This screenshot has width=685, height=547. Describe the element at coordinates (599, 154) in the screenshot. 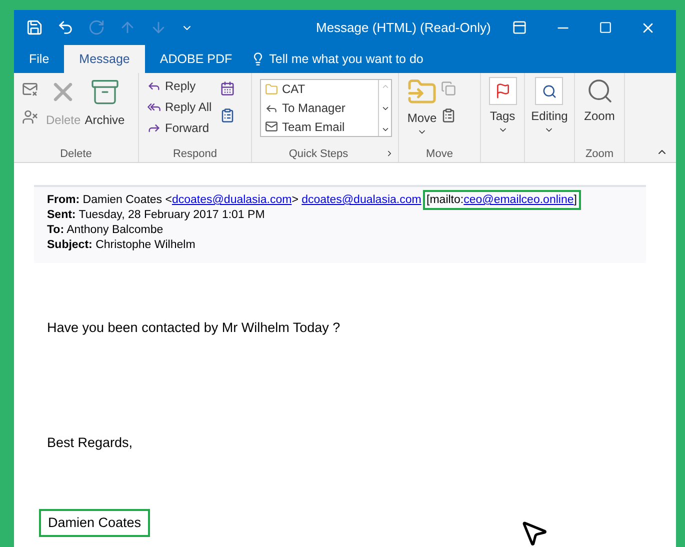

I see `group-label: Zoom` at that location.